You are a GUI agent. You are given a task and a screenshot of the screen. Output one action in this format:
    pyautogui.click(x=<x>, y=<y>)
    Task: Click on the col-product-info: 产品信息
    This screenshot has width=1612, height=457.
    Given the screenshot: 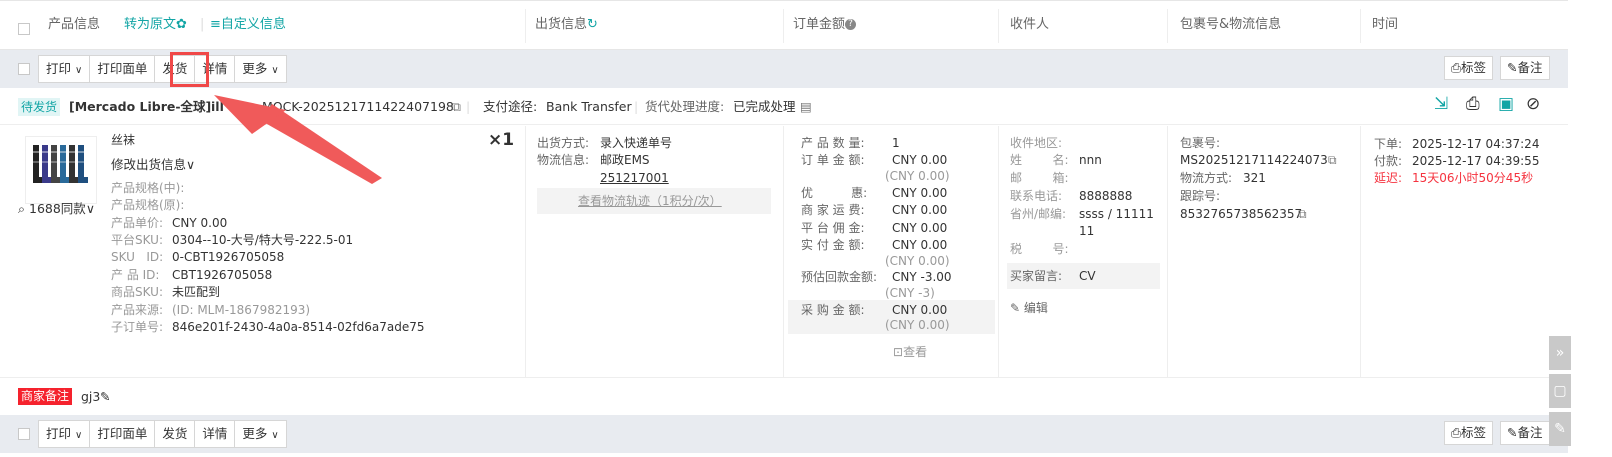 What is the action you would take?
    pyautogui.click(x=74, y=24)
    